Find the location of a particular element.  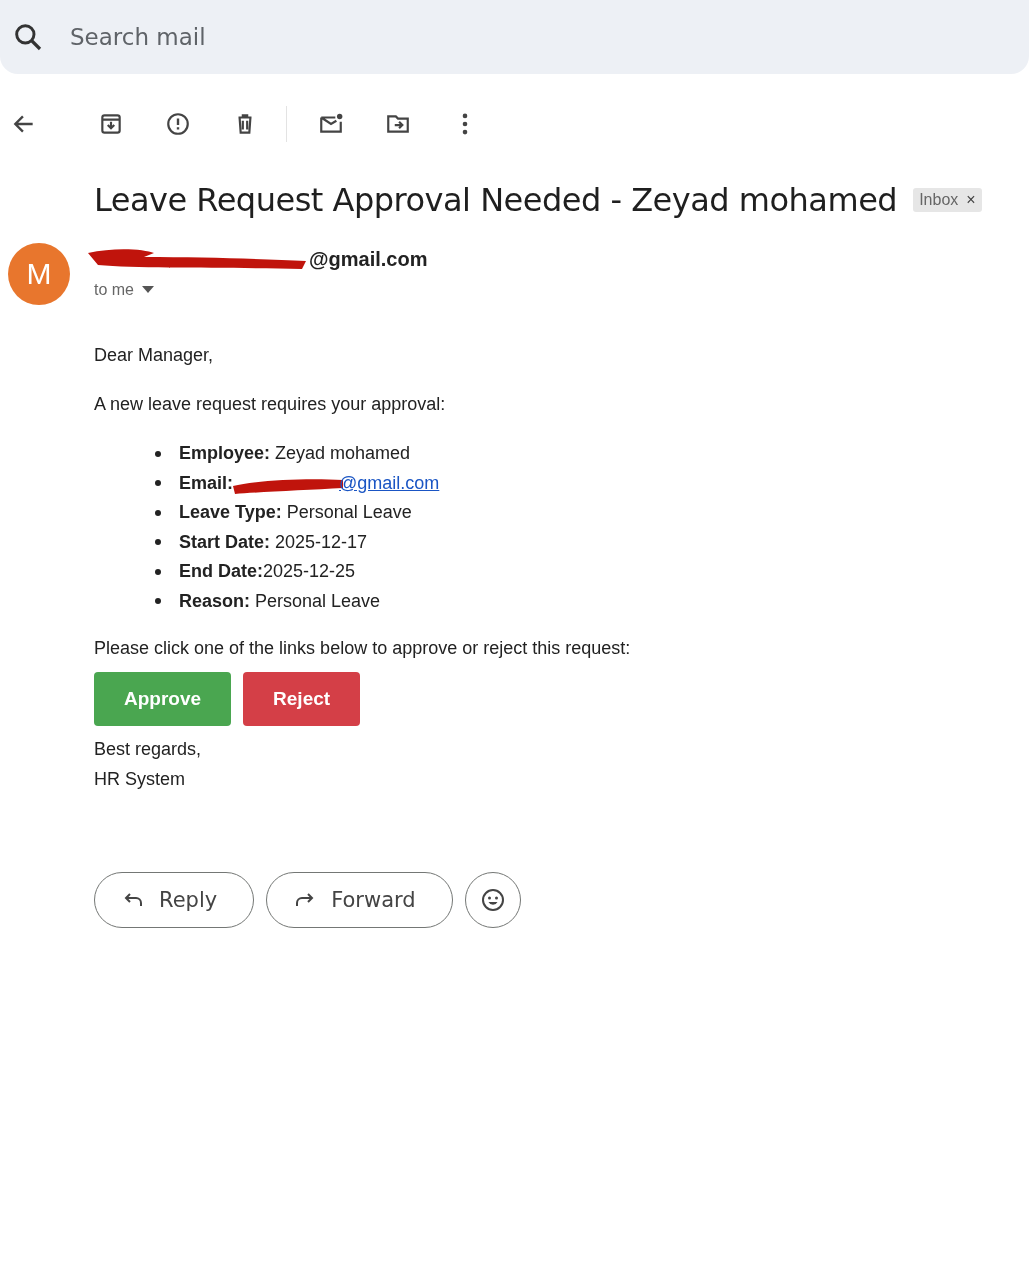

detail-item: Reason: Personal Leave is located at coordinates (280, 601).